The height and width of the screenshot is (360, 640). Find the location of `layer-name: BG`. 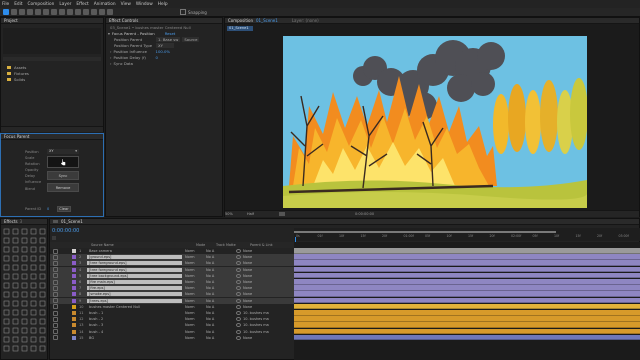

layer-name: BG is located at coordinates (134, 338).